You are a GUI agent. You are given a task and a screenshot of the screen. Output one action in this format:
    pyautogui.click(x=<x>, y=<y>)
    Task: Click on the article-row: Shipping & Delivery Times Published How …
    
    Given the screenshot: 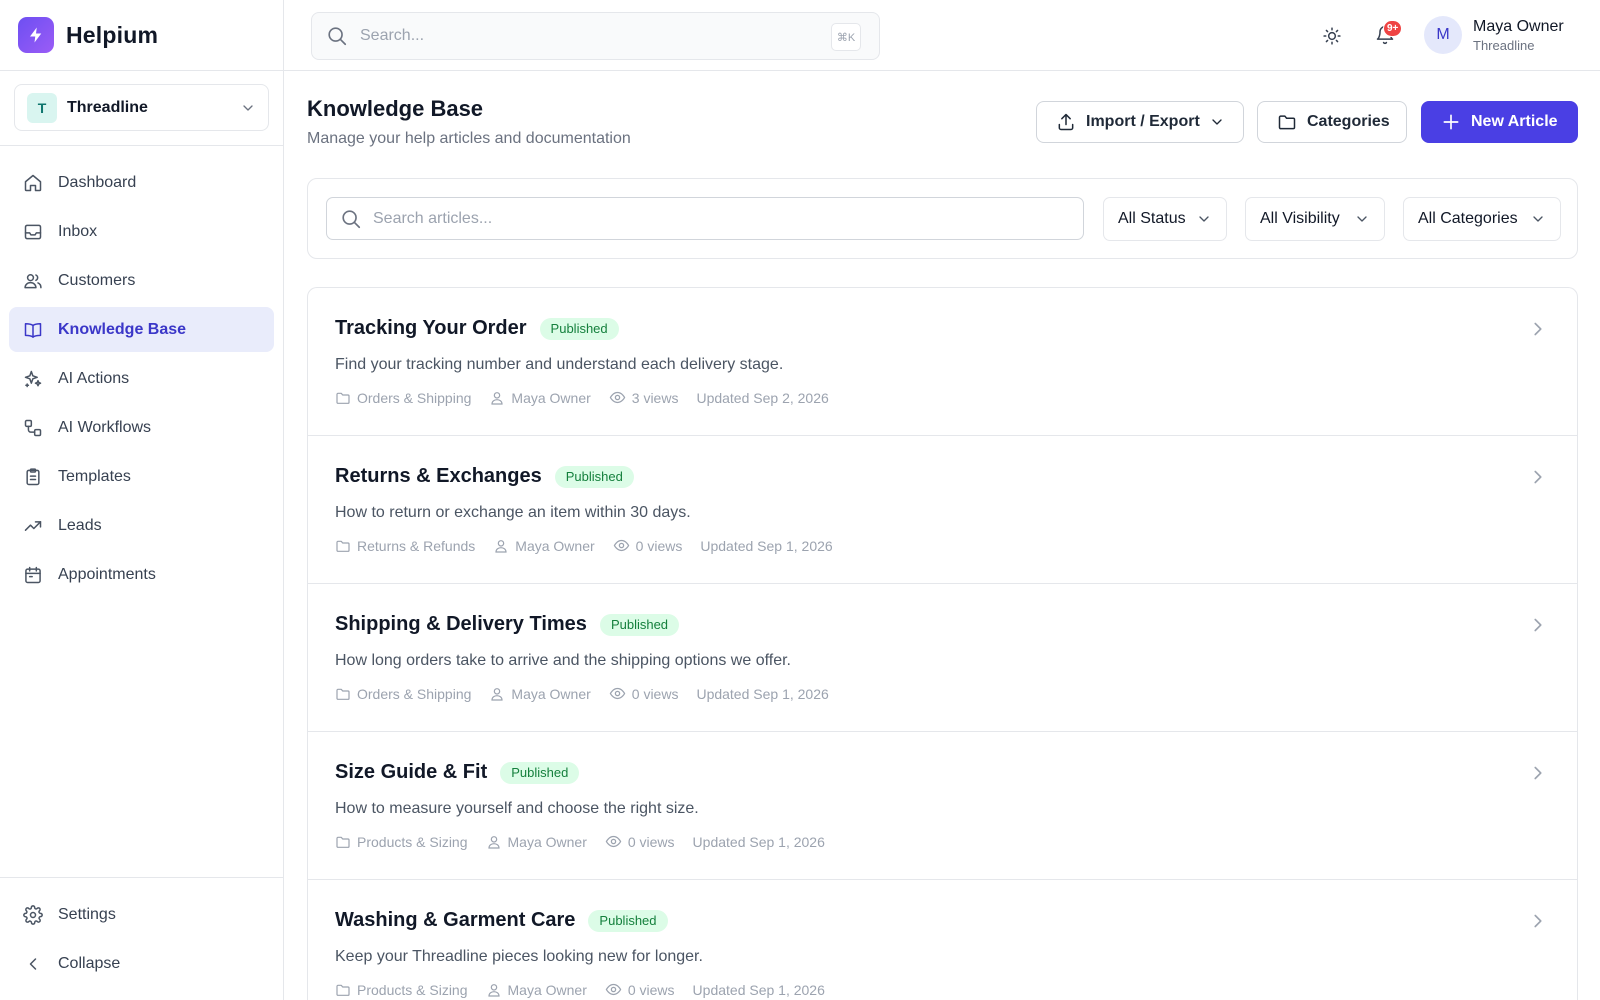 What is the action you would take?
    pyautogui.click(x=942, y=658)
    